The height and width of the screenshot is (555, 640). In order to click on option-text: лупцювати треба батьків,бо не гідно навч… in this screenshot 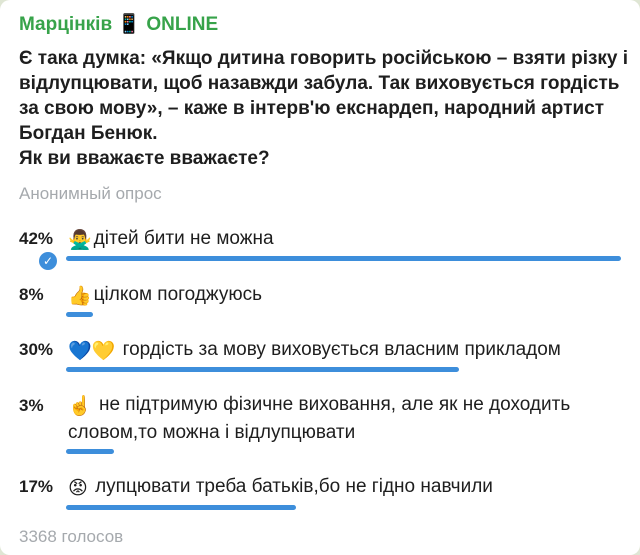, I will do `click(291, 486)`.